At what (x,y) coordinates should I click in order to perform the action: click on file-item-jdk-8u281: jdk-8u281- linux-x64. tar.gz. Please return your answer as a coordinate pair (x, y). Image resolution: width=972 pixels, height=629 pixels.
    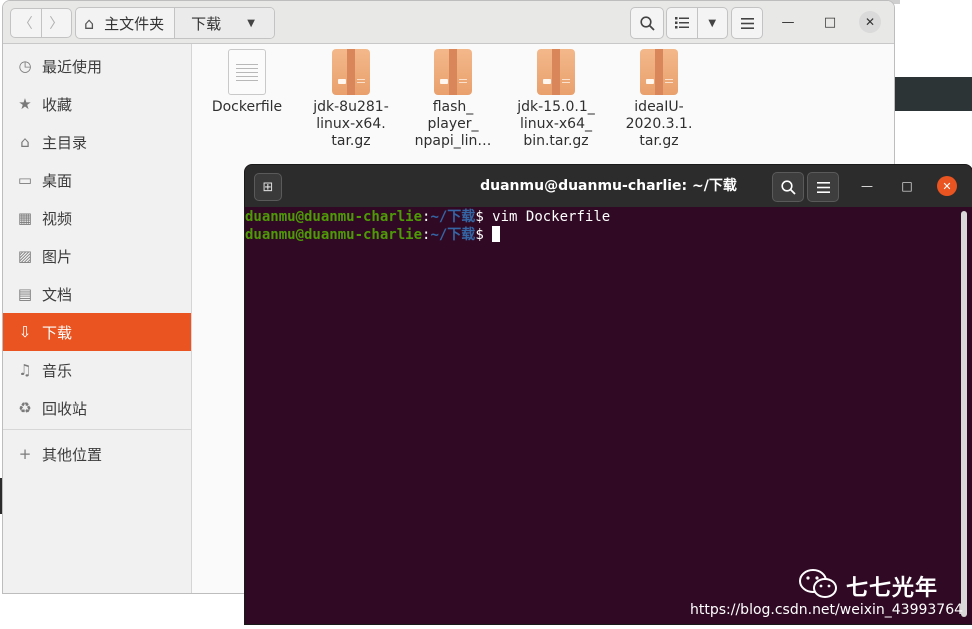
    Looking at the image, I should click on (351, 99).